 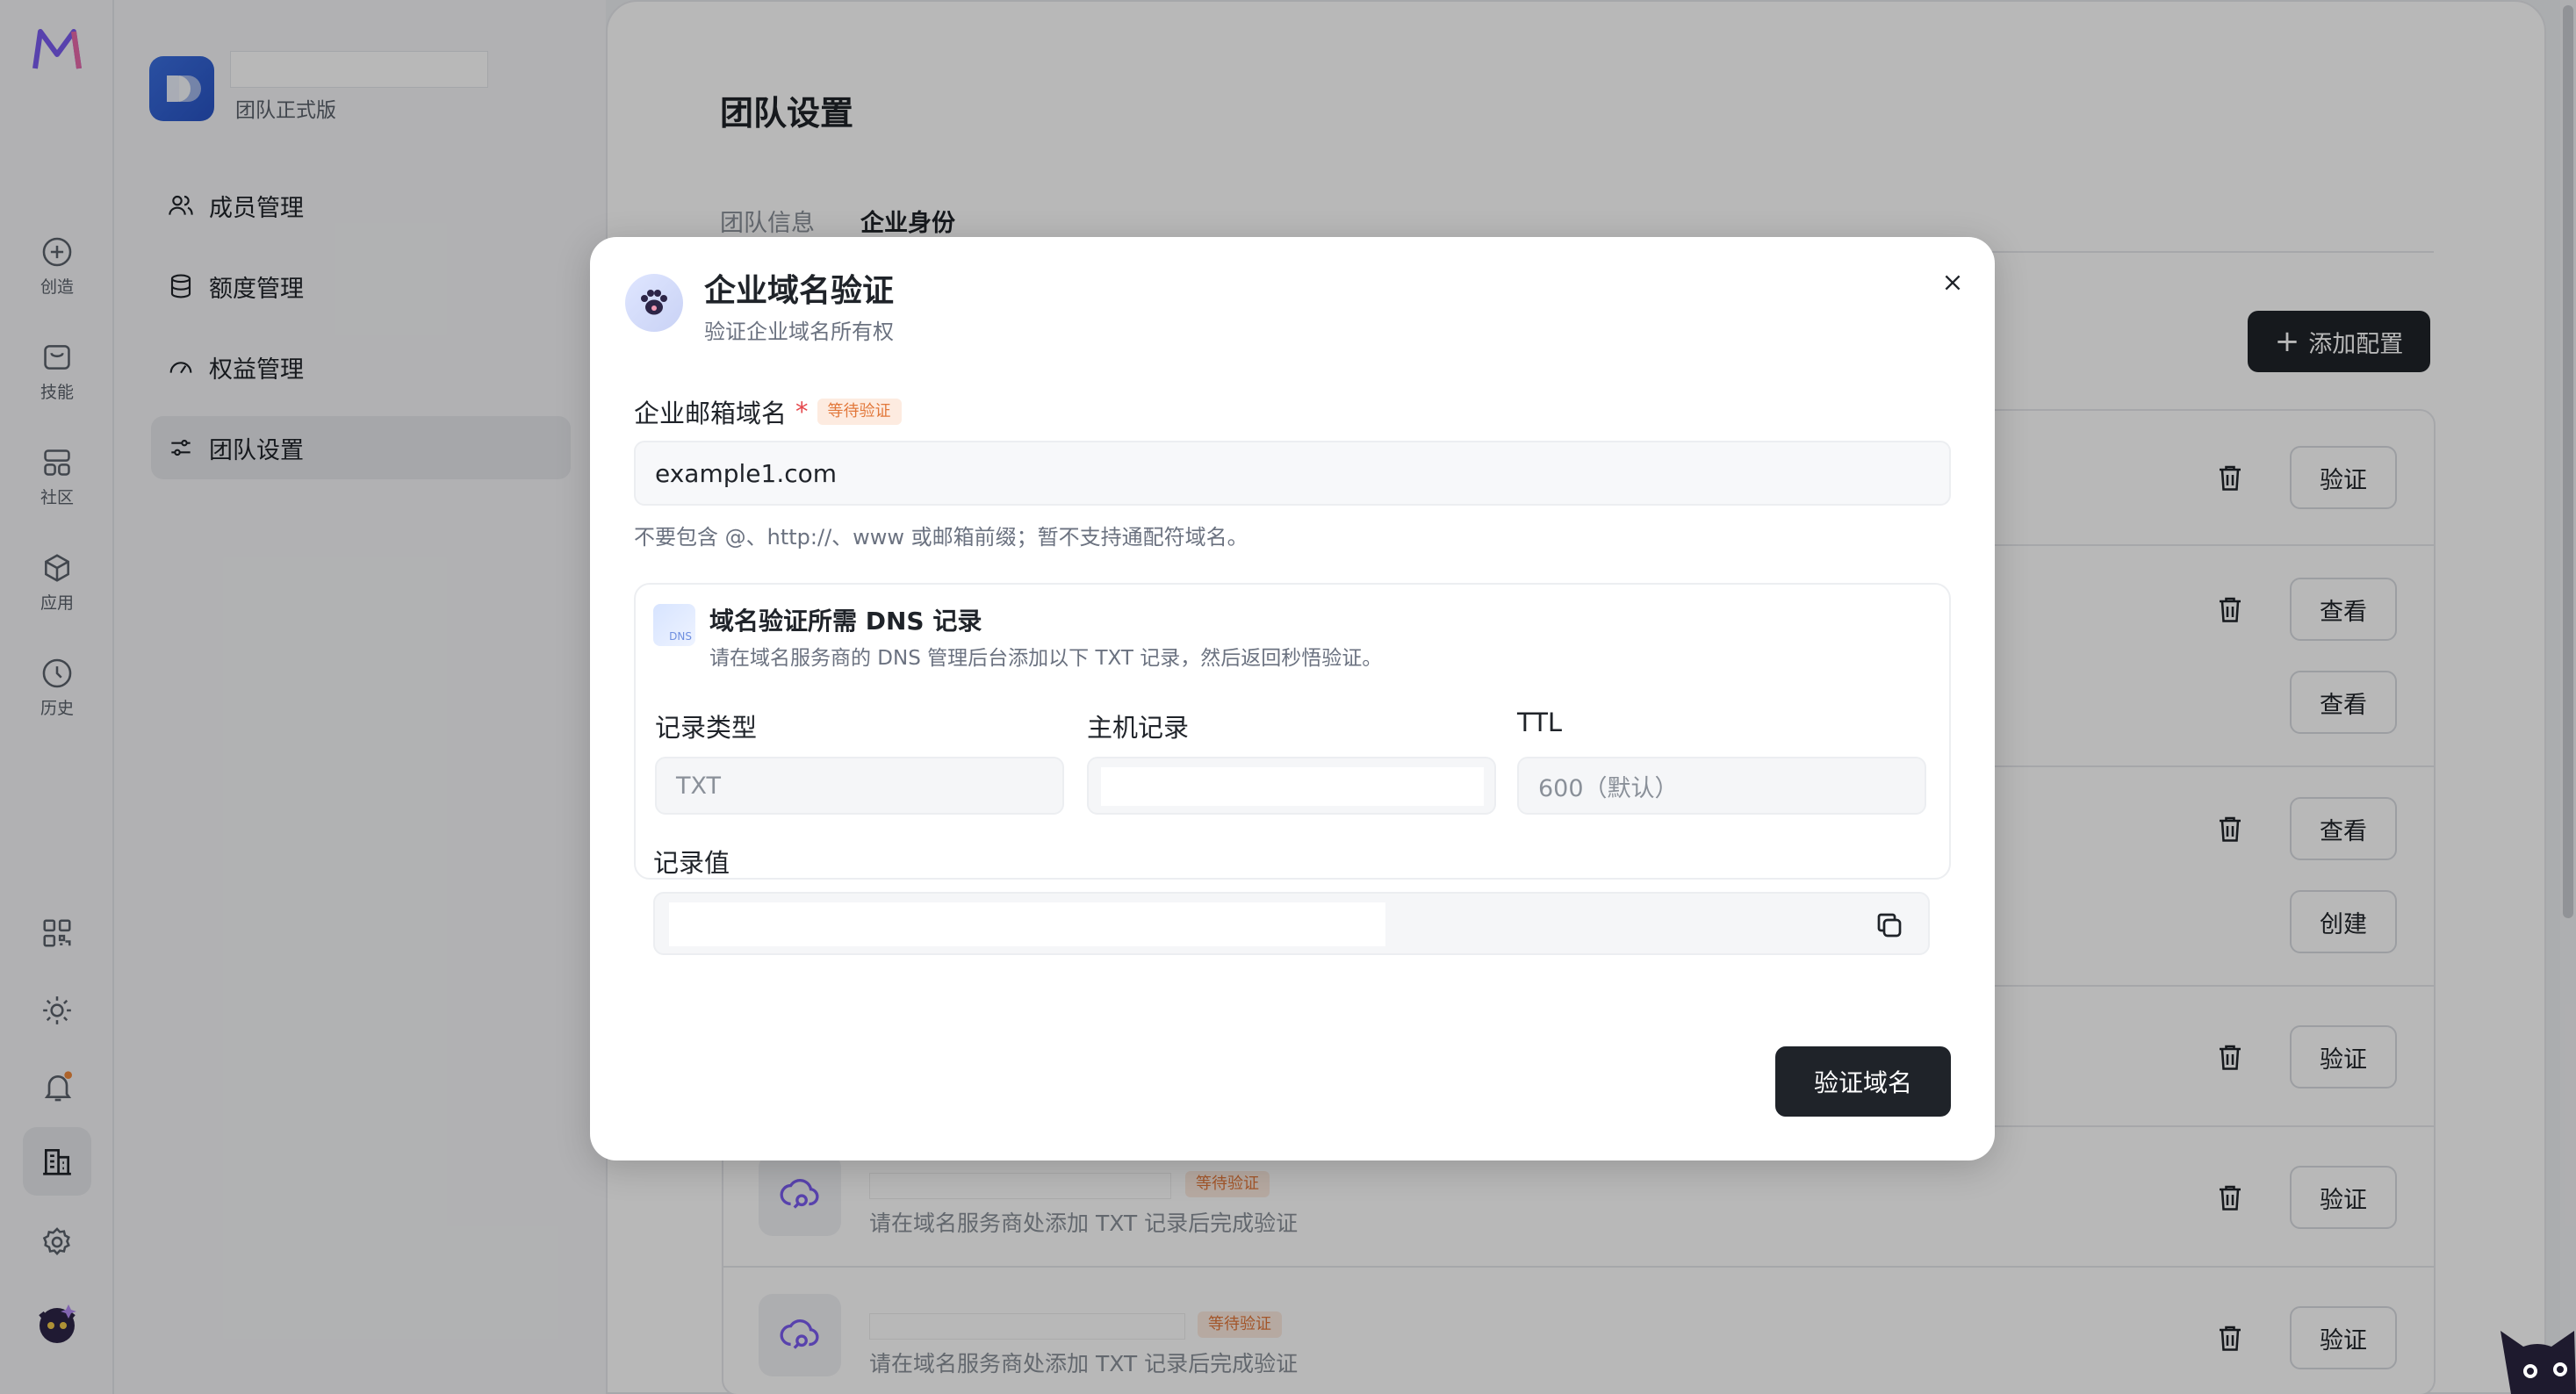 What do you see at coordinates (859, 412) in the screenshot?
I see `status-badge: 等待验证` at bounding box center [859, 412].